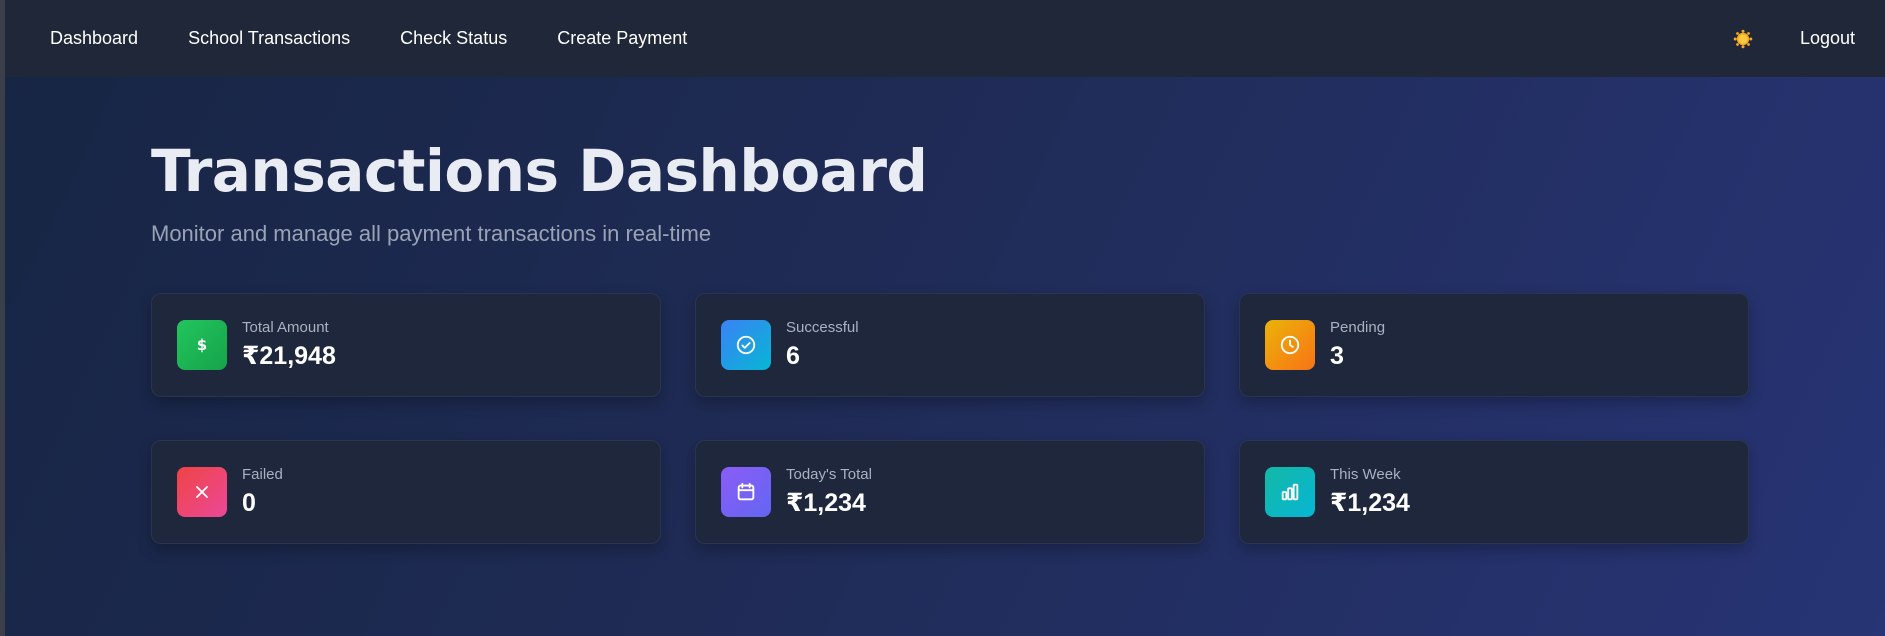 The image size is (1885, 636). I want to click on stat-card-this-week: This Week ₹1,234, so click(1494, 492).